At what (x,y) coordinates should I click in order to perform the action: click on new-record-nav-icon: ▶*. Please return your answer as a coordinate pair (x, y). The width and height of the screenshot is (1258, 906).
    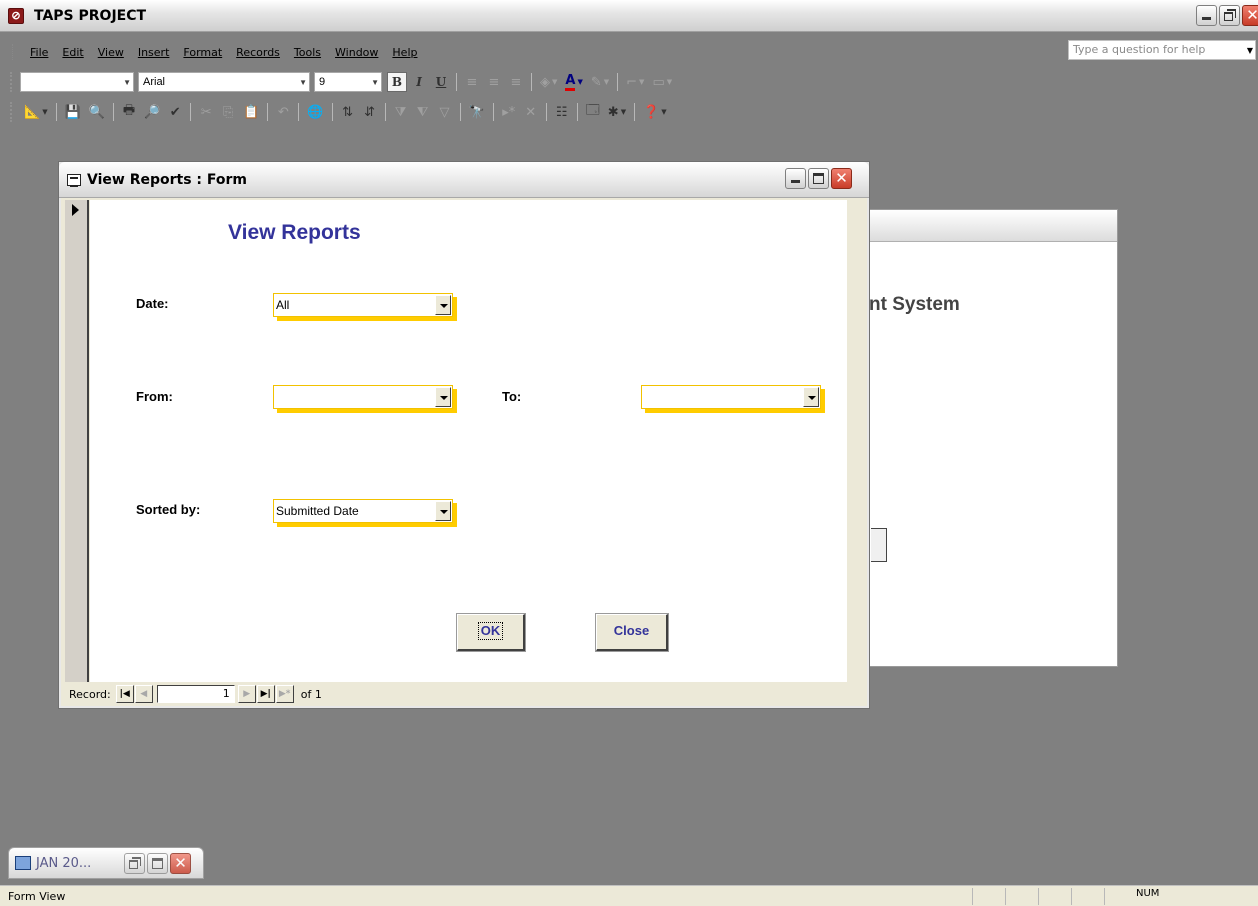
    Looking at the image, I should click on (284, 694).